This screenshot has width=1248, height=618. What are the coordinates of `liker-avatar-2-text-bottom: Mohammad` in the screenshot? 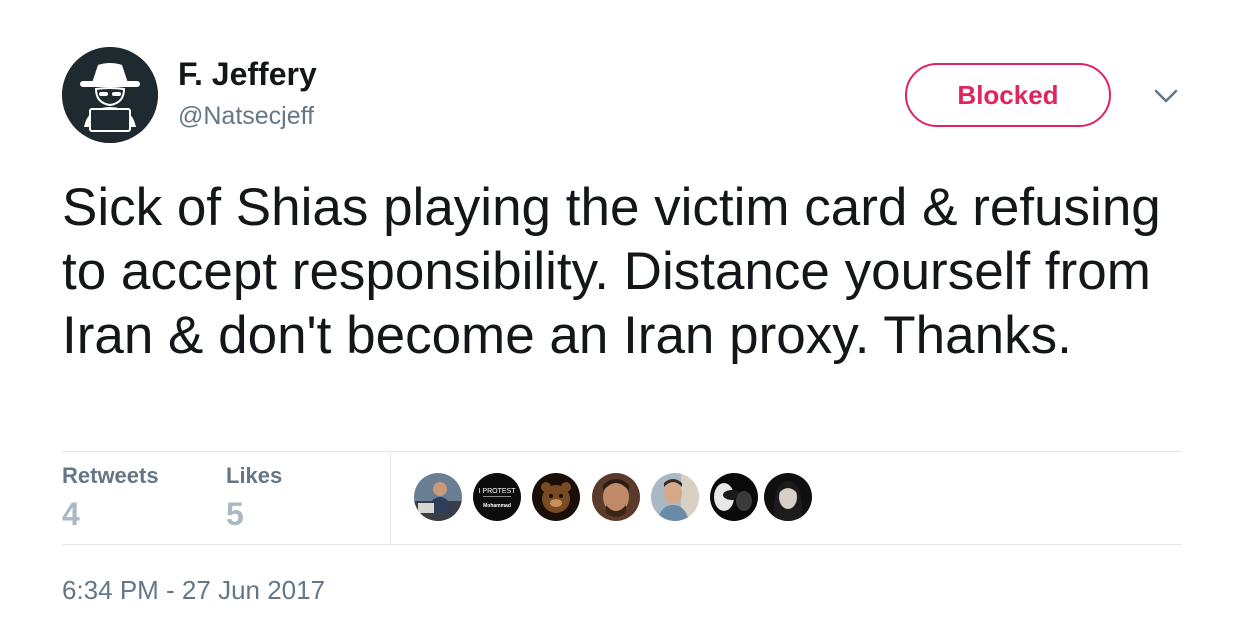 It's located at (497, 506).